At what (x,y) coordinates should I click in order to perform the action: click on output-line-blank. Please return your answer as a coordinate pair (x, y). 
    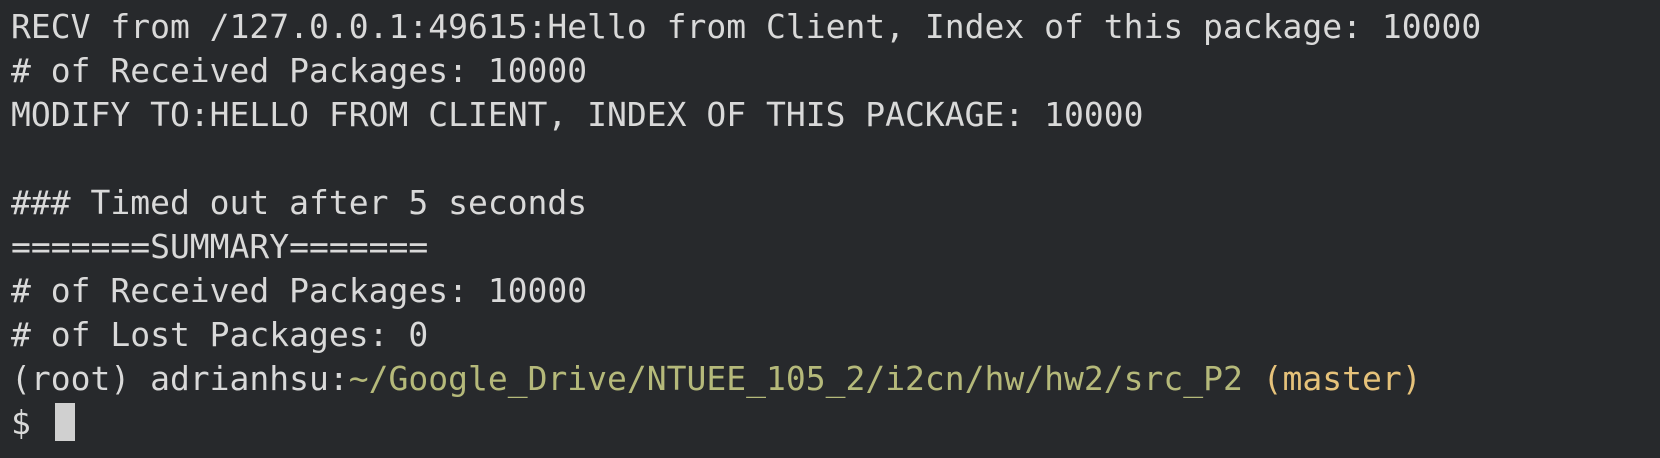
    Looking at the image, I should click on (830, 159).